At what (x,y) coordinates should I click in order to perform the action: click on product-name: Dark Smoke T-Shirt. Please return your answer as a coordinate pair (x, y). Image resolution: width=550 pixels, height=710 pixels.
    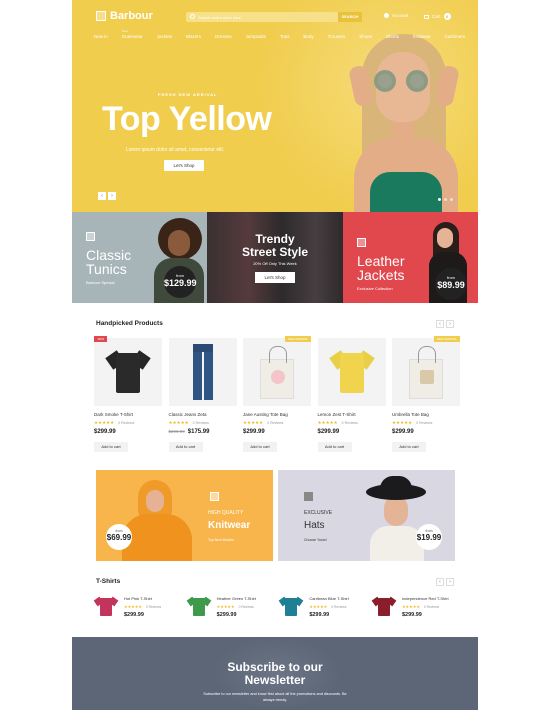
    Looking at the image, I should click on (128, 414).